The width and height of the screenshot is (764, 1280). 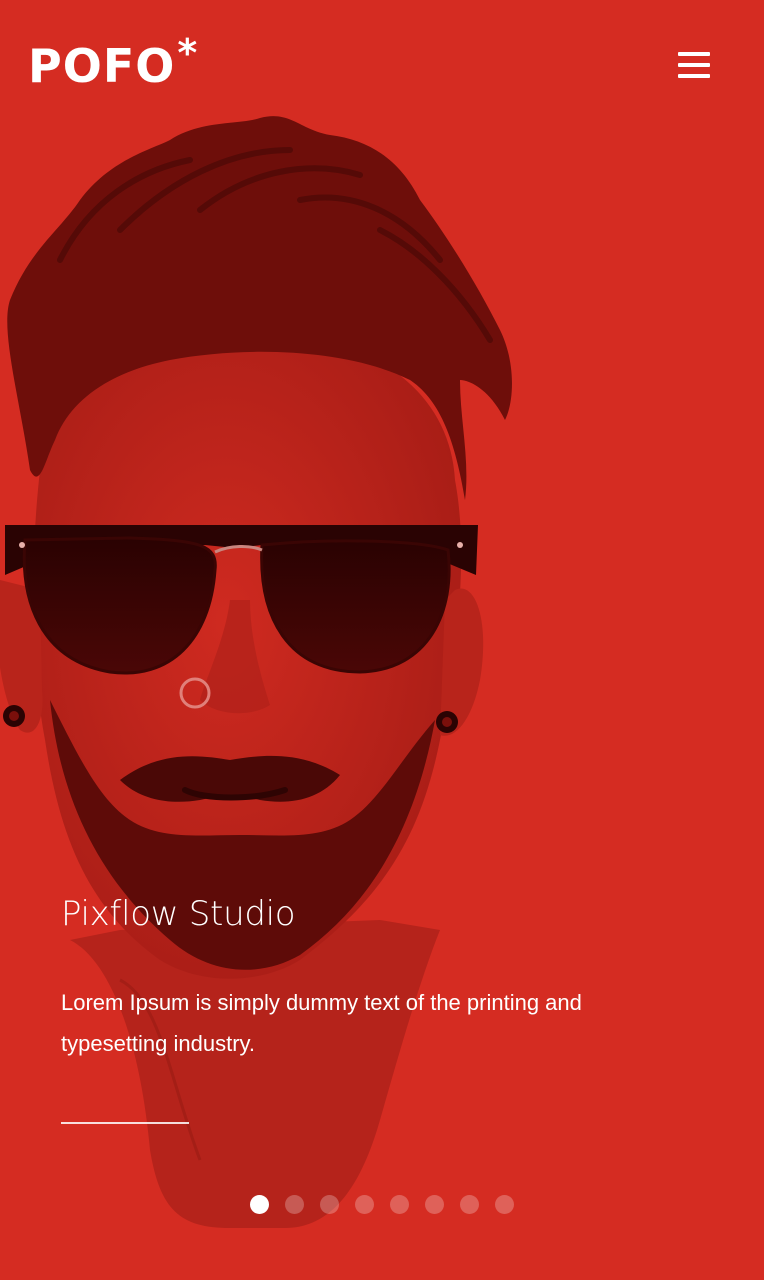 I want to click on slider-pagination, so click(x=382, y=1204).